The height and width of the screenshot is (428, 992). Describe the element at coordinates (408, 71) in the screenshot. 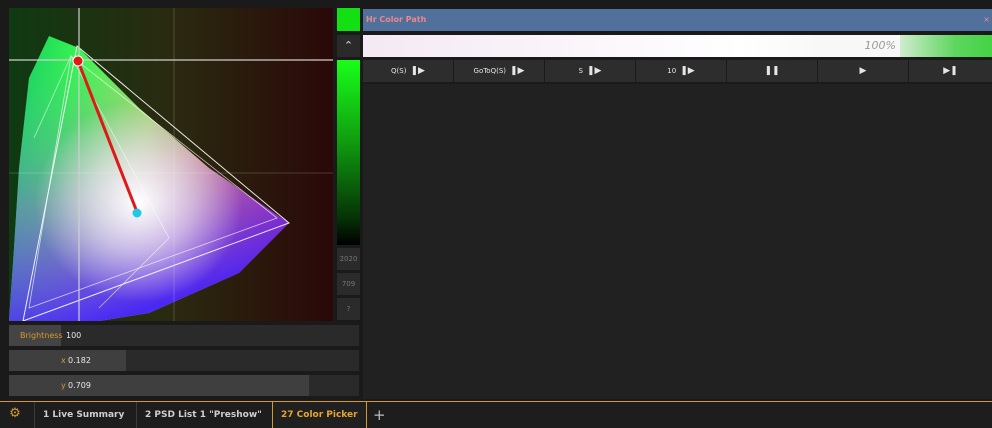

I see `q-s-button: Q(S) ❚▶` at that location.